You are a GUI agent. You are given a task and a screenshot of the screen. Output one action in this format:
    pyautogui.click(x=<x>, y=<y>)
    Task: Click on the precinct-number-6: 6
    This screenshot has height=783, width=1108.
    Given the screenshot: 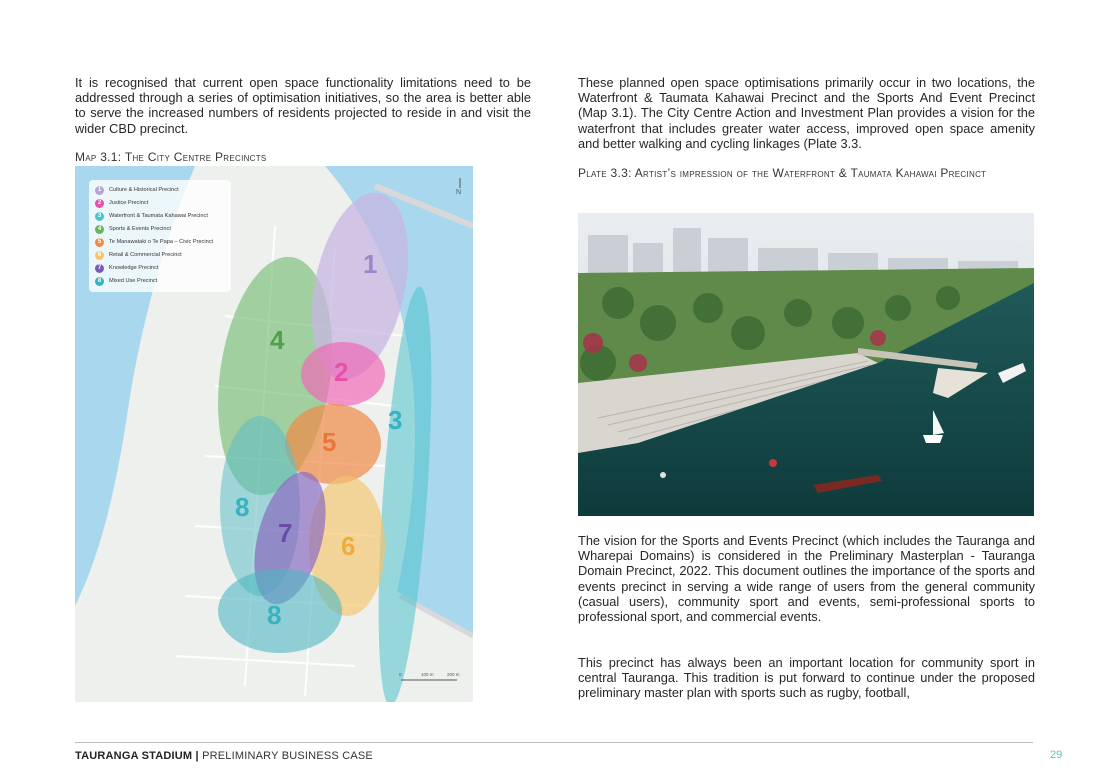 What is the action you would take?
    pyautogui.click(x=348, y=546)
    